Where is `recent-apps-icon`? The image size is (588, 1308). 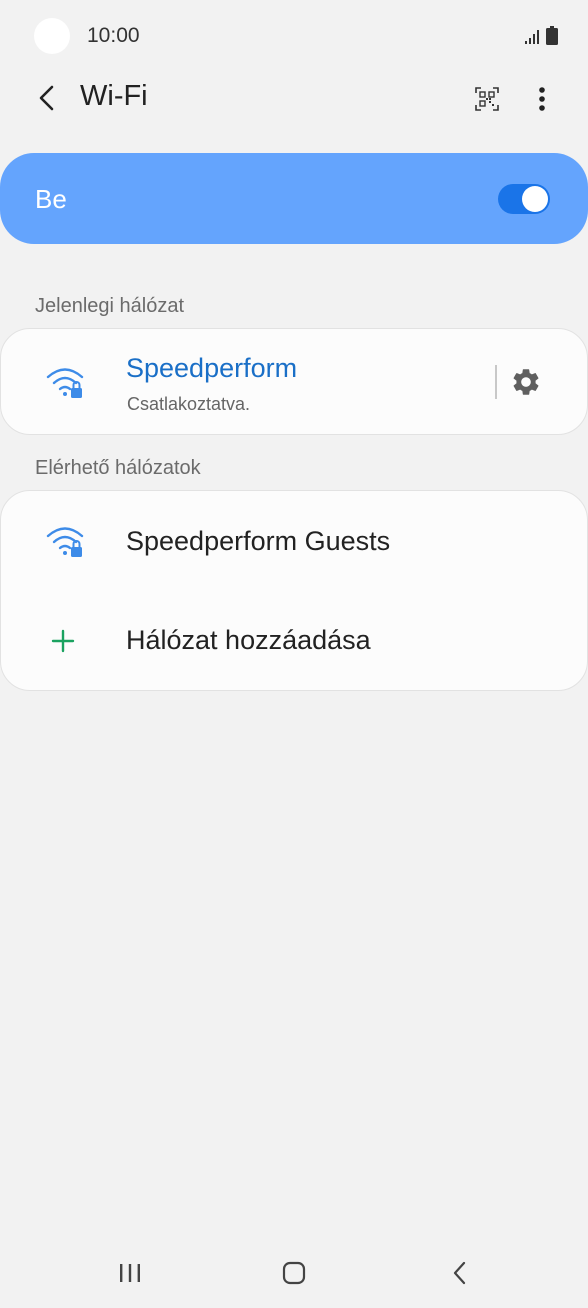 recent-apps-icon is located at coordinates (130, 1273).